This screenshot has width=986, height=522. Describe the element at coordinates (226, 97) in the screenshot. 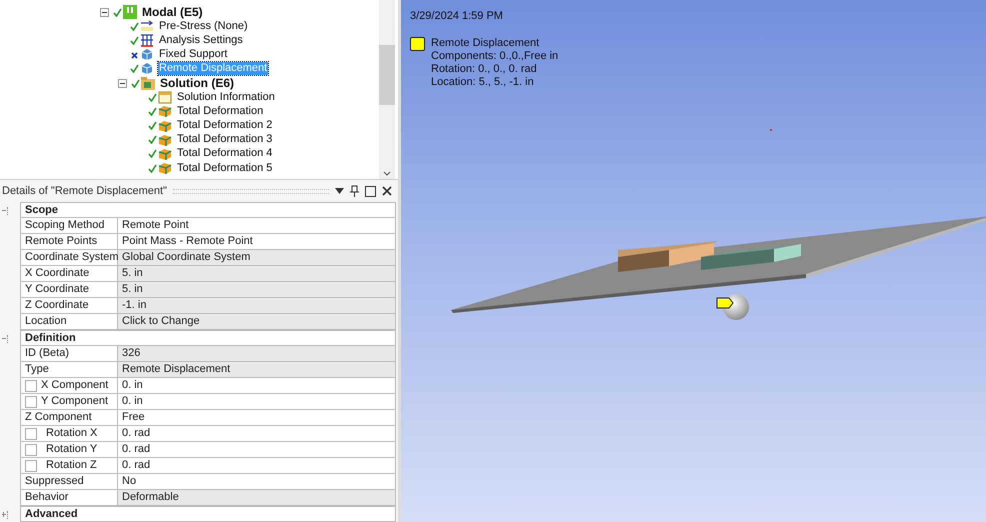

I see `tree-item: Solution Information` at that location.